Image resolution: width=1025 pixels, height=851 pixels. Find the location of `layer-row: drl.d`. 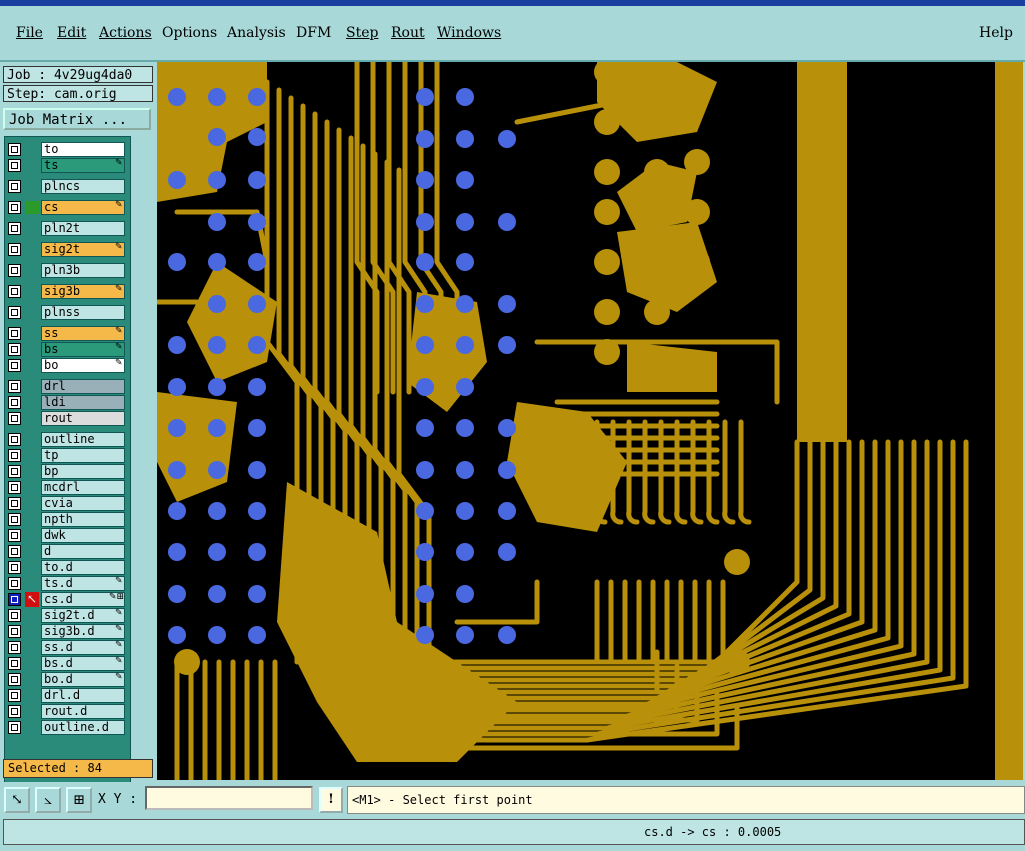

layer-row: drl.d is located at coordinates (67, 695).